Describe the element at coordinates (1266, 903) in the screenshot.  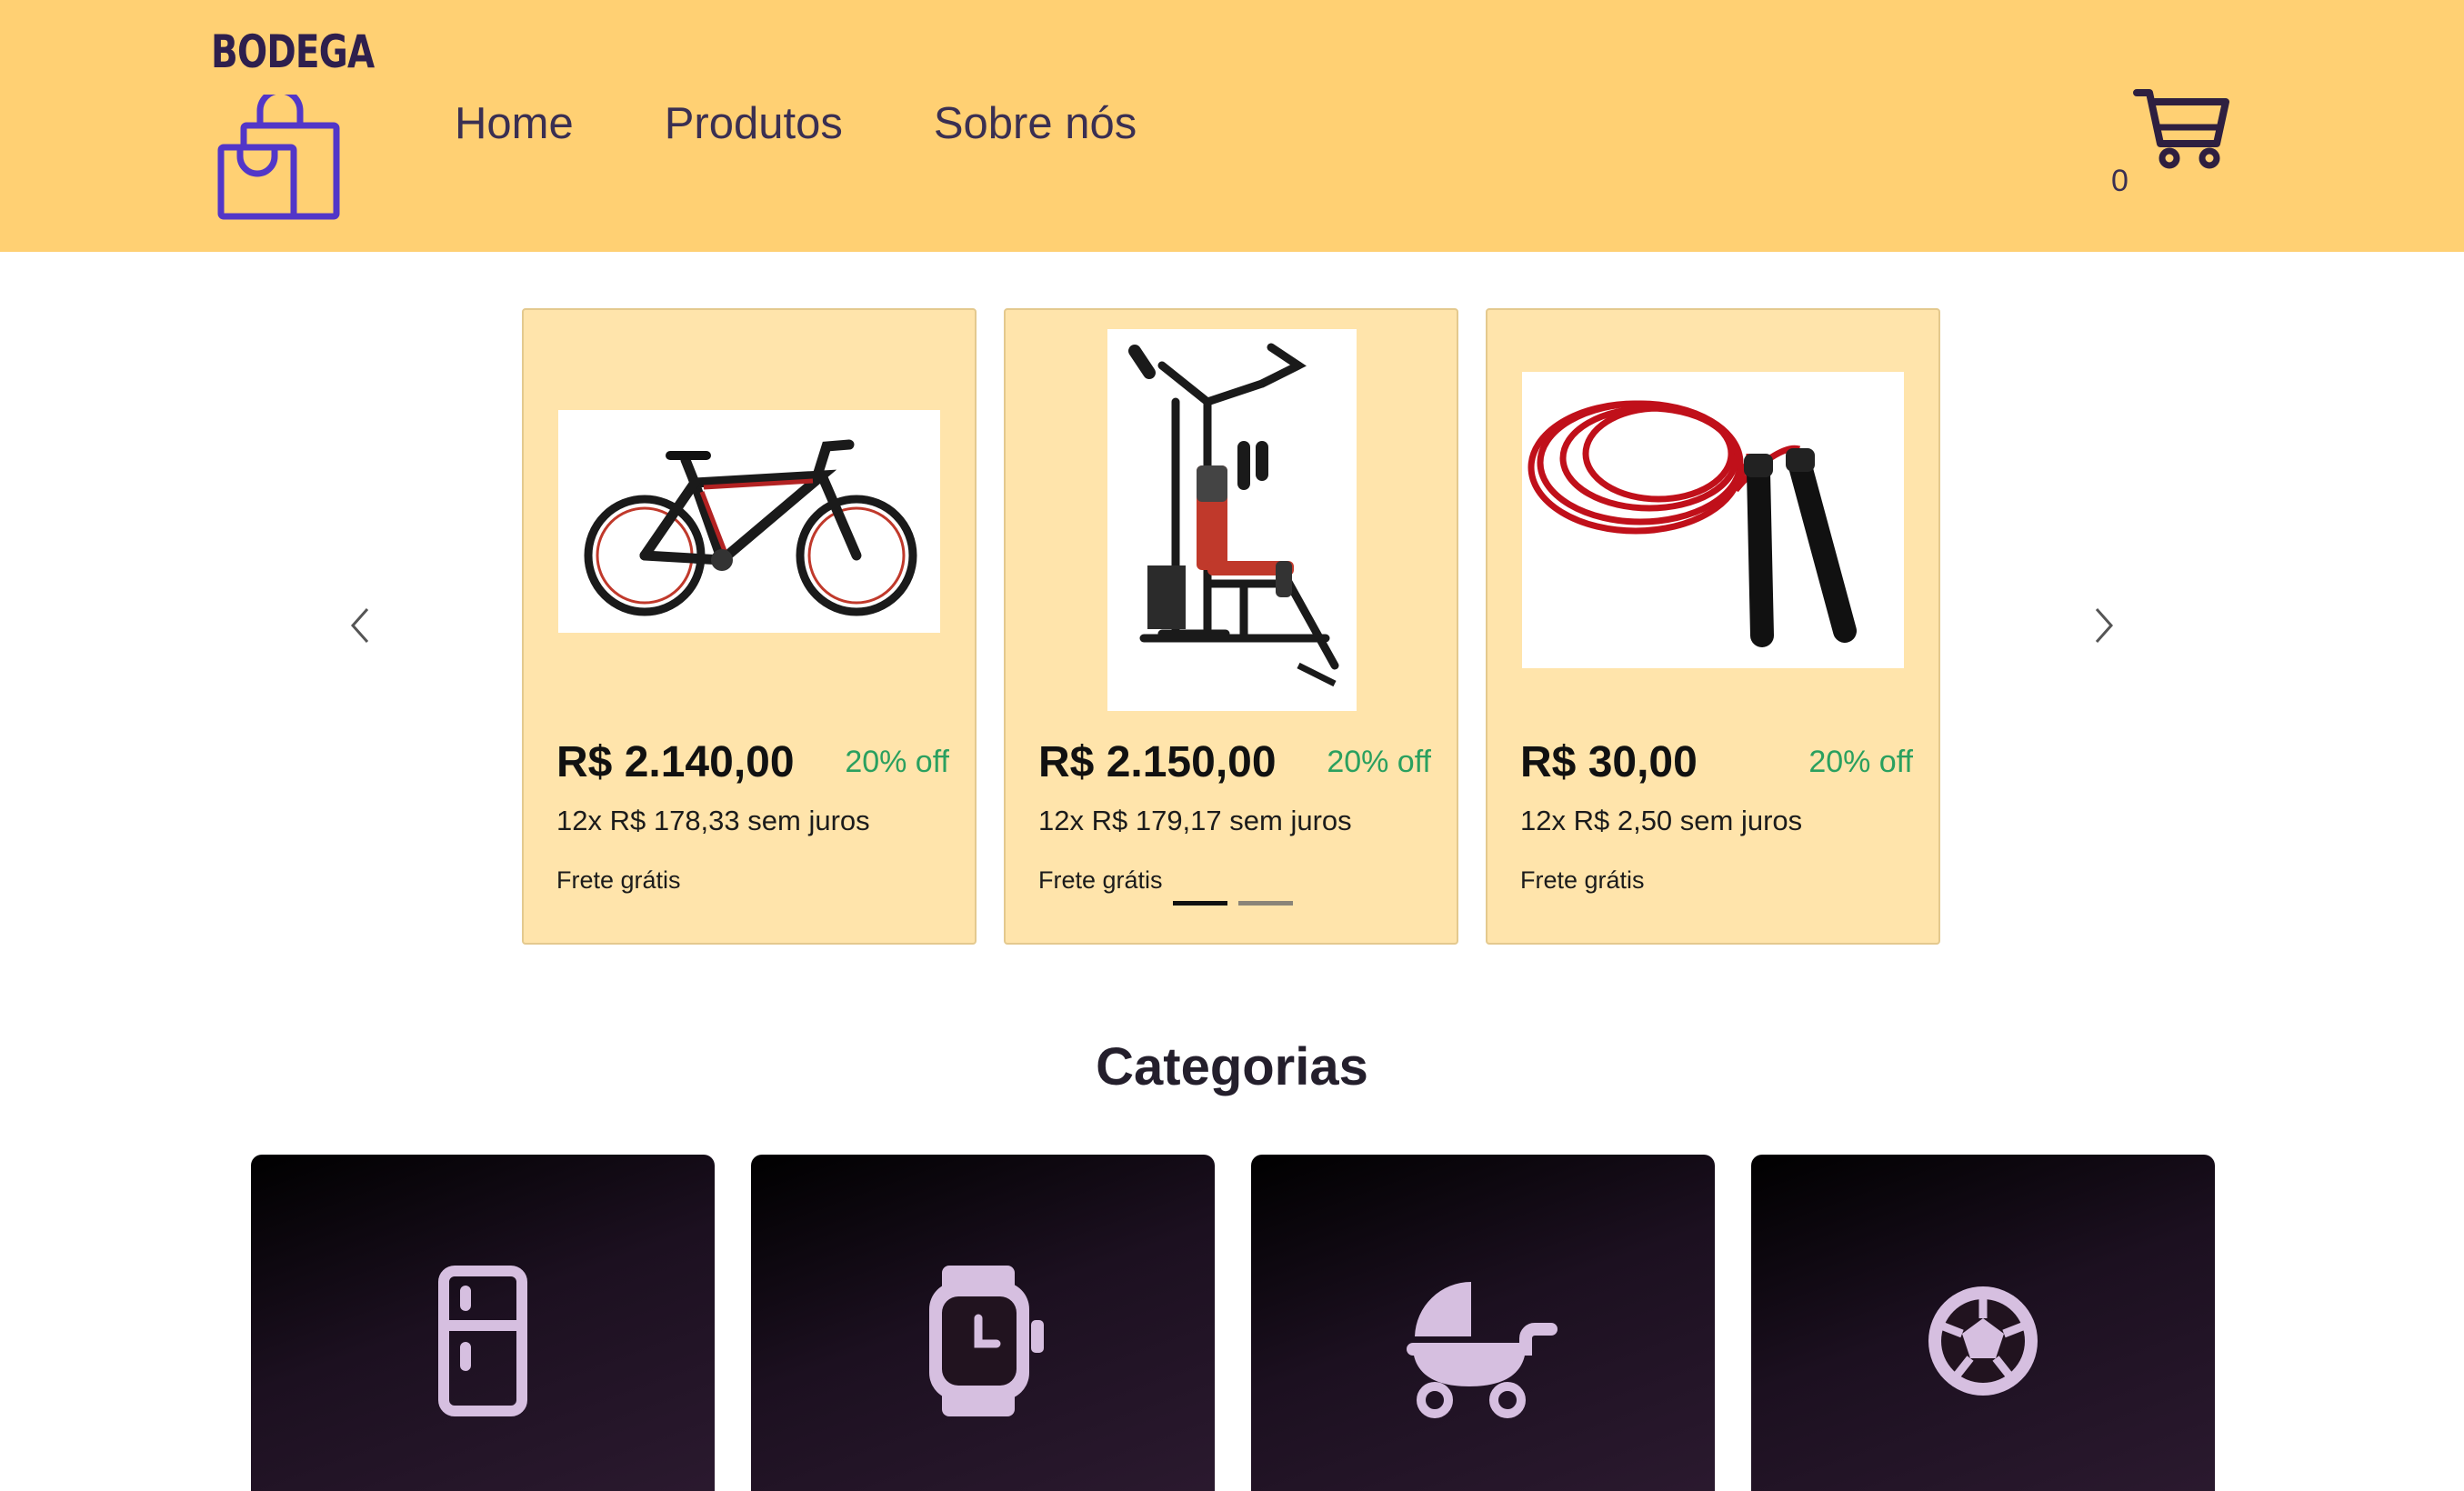
I see `carousel-indicator` at that location.